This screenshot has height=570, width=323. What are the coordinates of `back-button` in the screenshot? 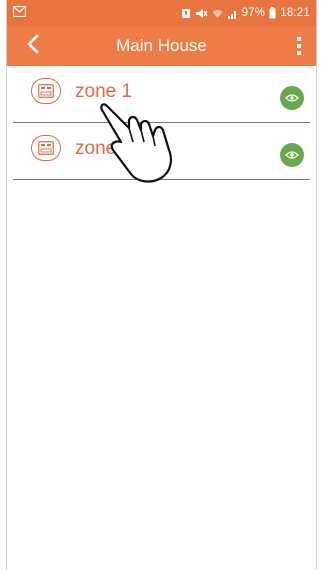 It's located at (33, 46).